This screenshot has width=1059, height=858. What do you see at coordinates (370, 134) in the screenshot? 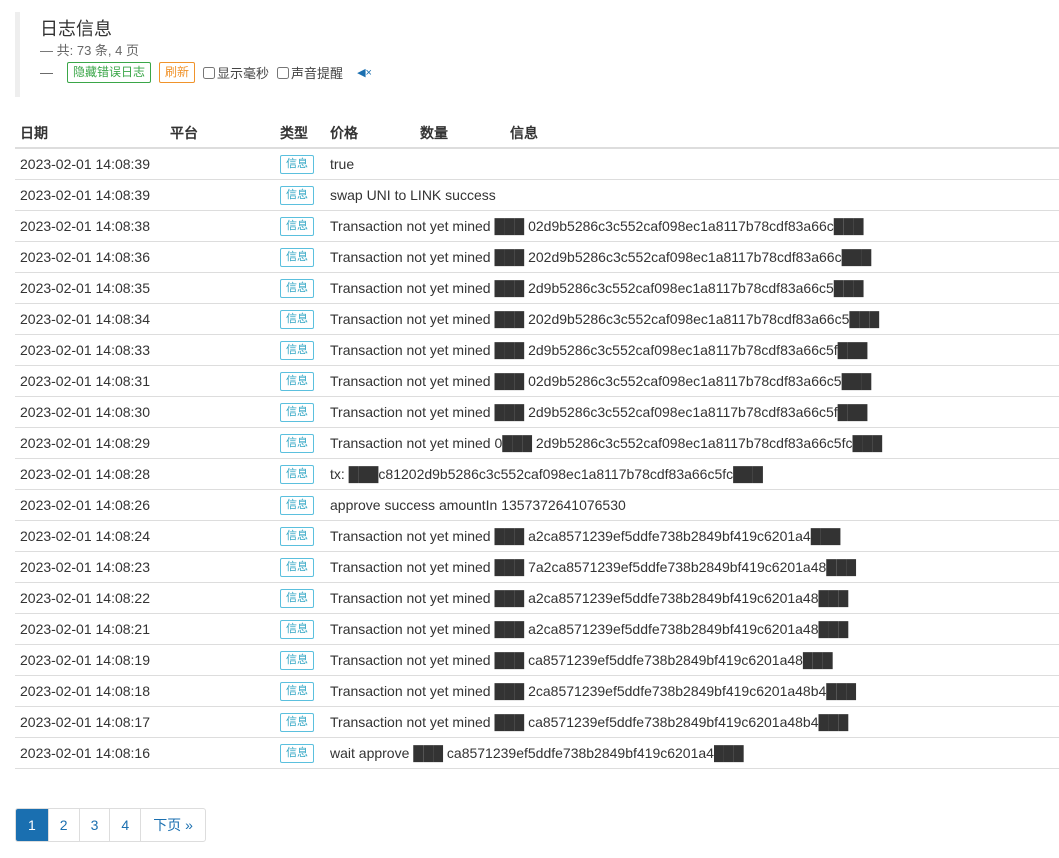
I see `column-price: 价格` at bounding box center [370, 134].